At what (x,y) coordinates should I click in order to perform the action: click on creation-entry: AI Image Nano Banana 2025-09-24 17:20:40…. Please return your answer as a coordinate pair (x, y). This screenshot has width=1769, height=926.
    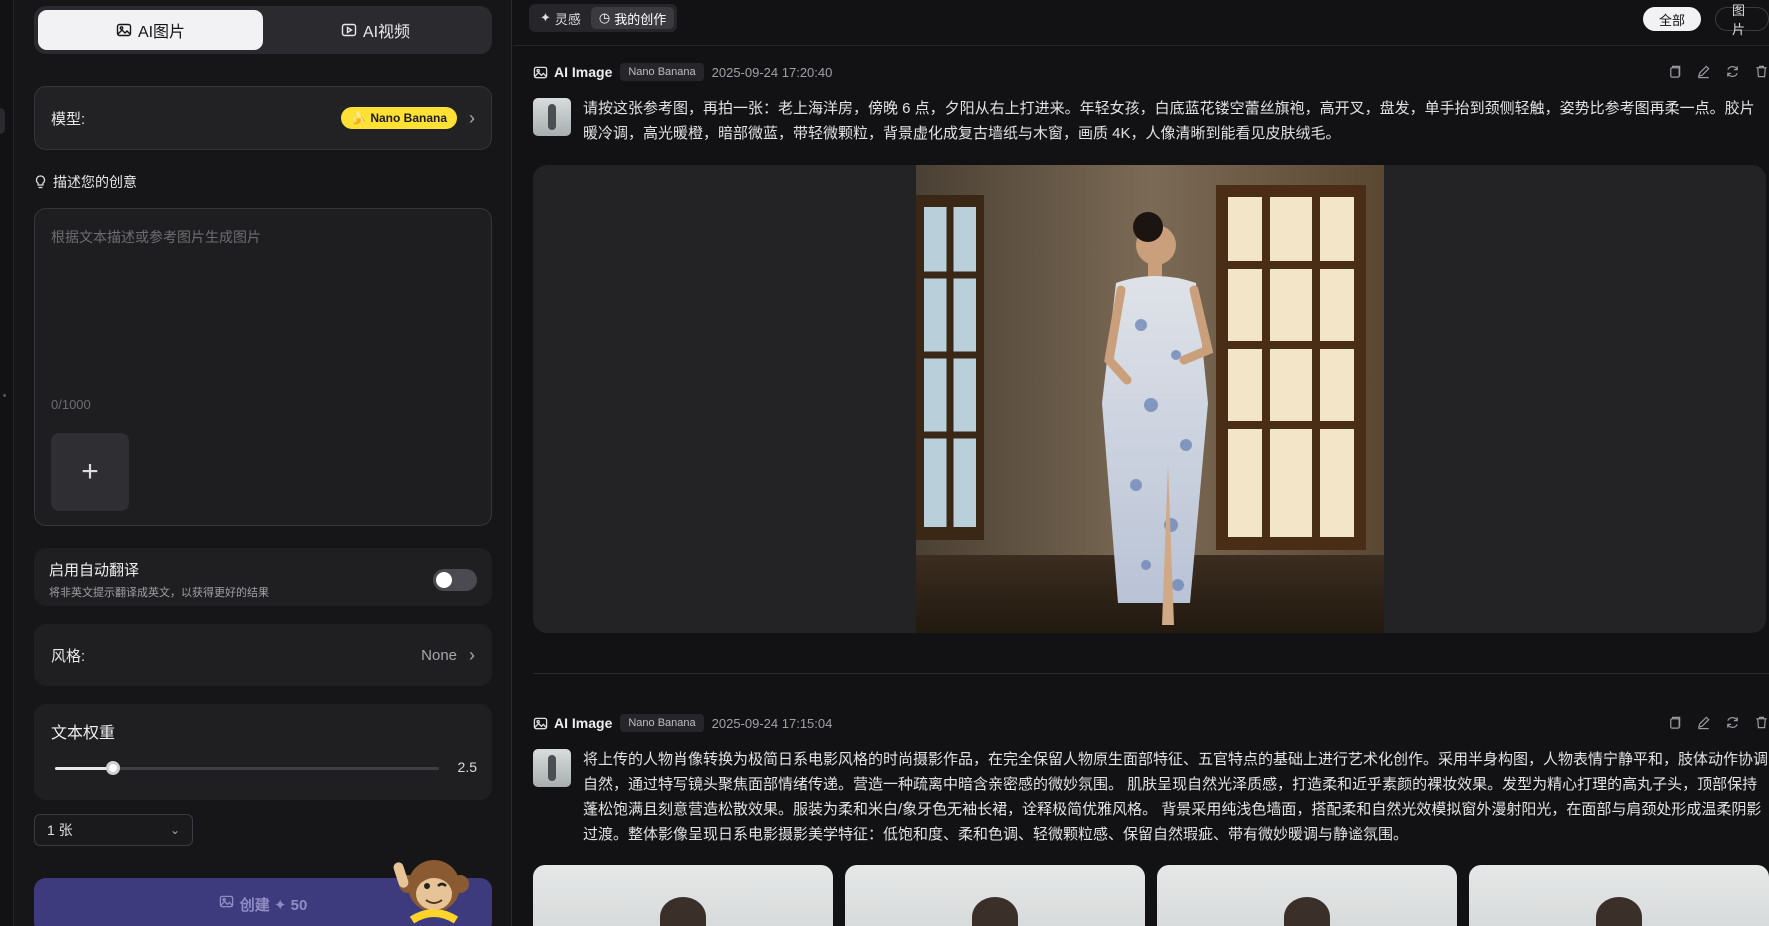
    Looking at the image, I should click on (1151, 103).